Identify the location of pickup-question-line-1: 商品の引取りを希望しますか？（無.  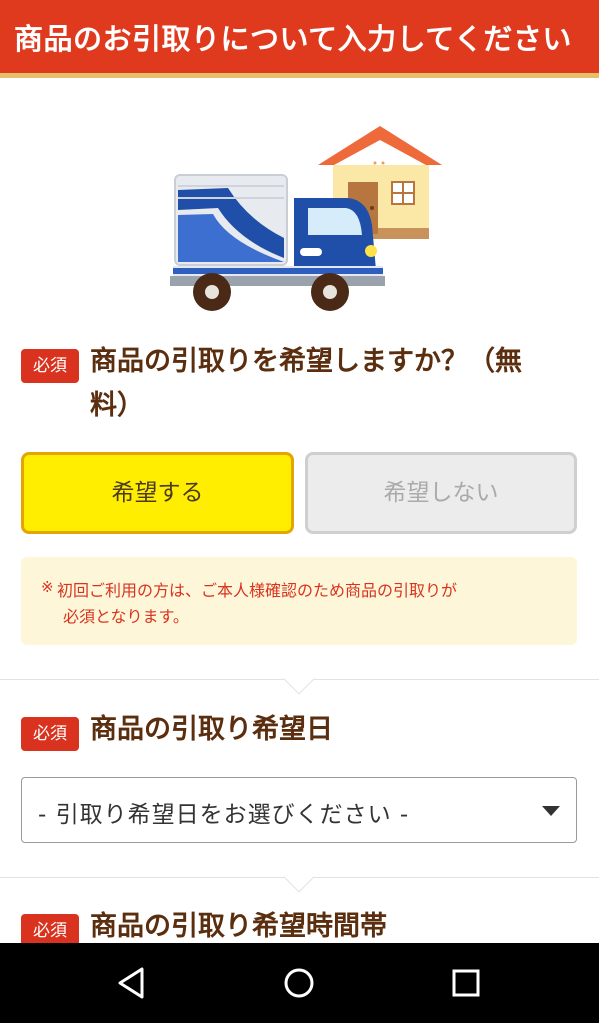
(306, 361).